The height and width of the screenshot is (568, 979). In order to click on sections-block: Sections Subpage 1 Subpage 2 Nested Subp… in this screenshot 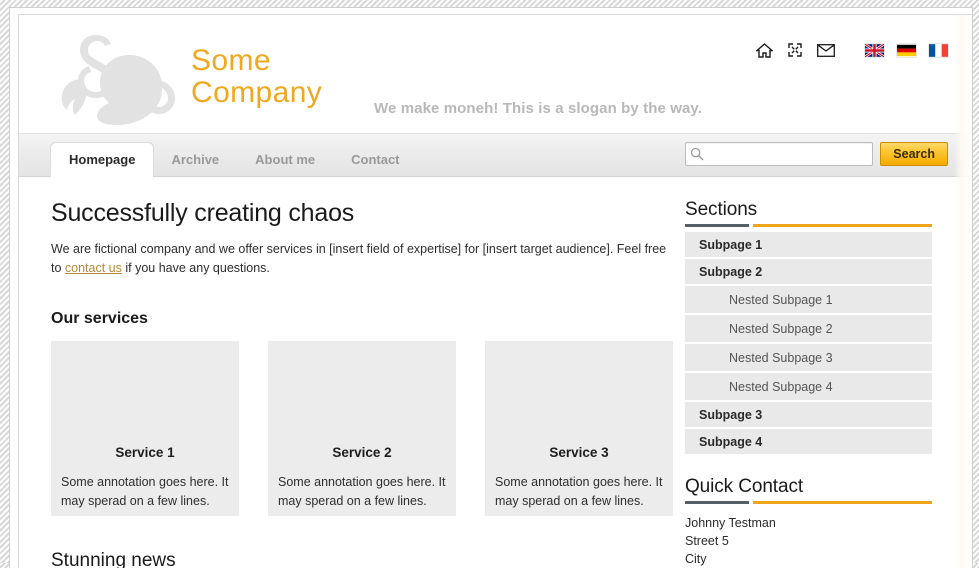, I will do `click(811, 327)`.